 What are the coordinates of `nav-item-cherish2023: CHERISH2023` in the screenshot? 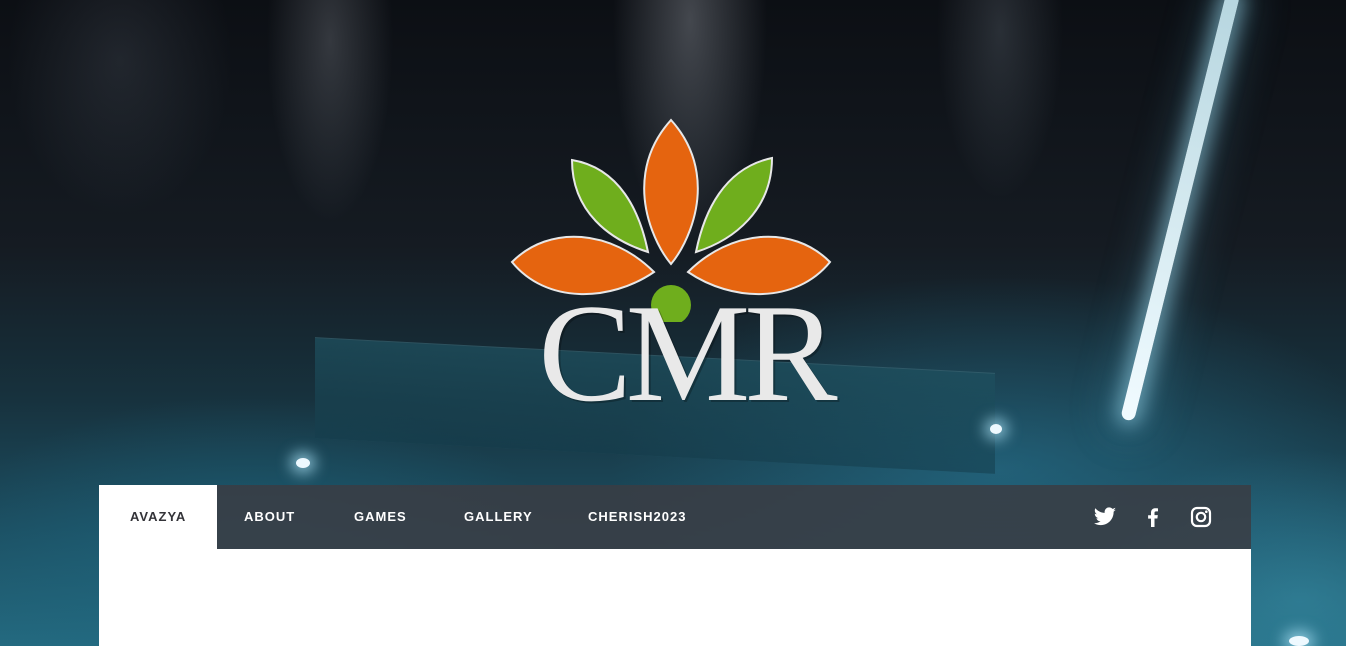 It's located at (637, 517).